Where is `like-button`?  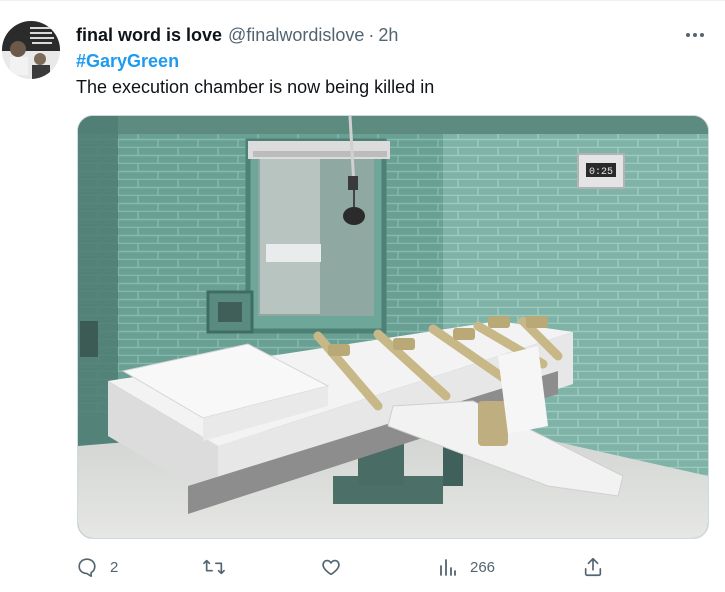 like-button is located at coordinates (331, 567).